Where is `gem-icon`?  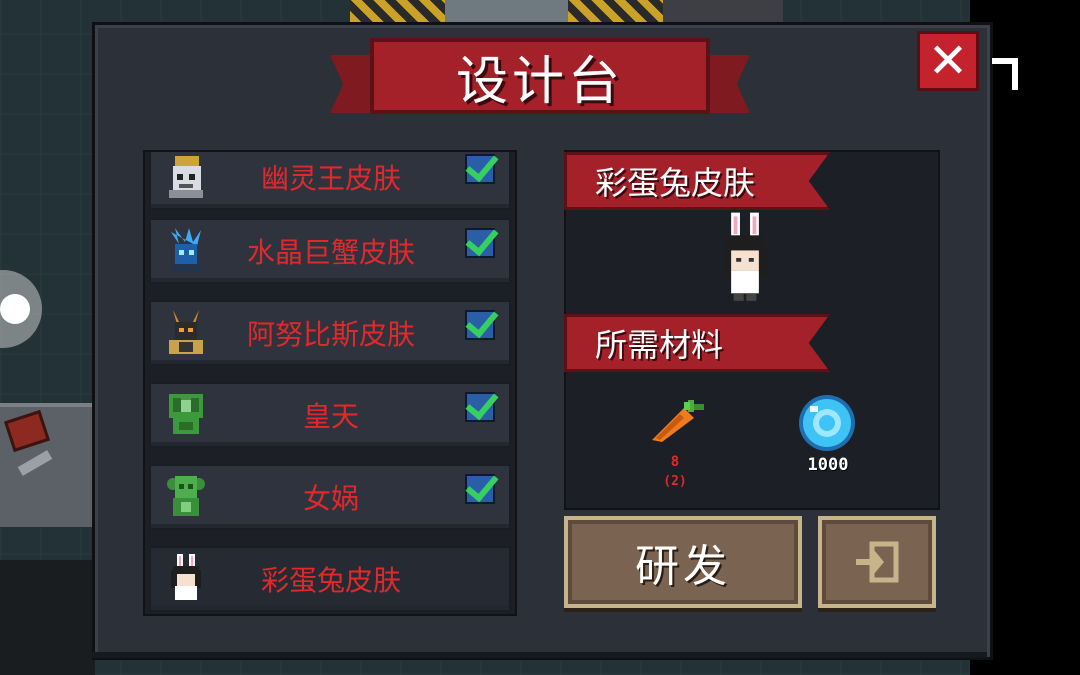 gem-icon is located at coordinates (827, 423).